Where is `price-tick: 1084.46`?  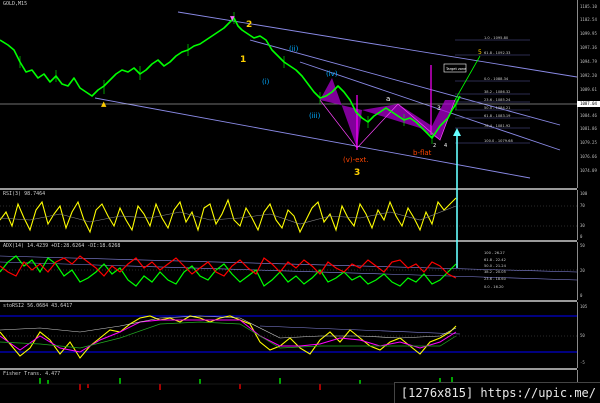 price-tick: 1084.46 is located at coordinates (588, 115).